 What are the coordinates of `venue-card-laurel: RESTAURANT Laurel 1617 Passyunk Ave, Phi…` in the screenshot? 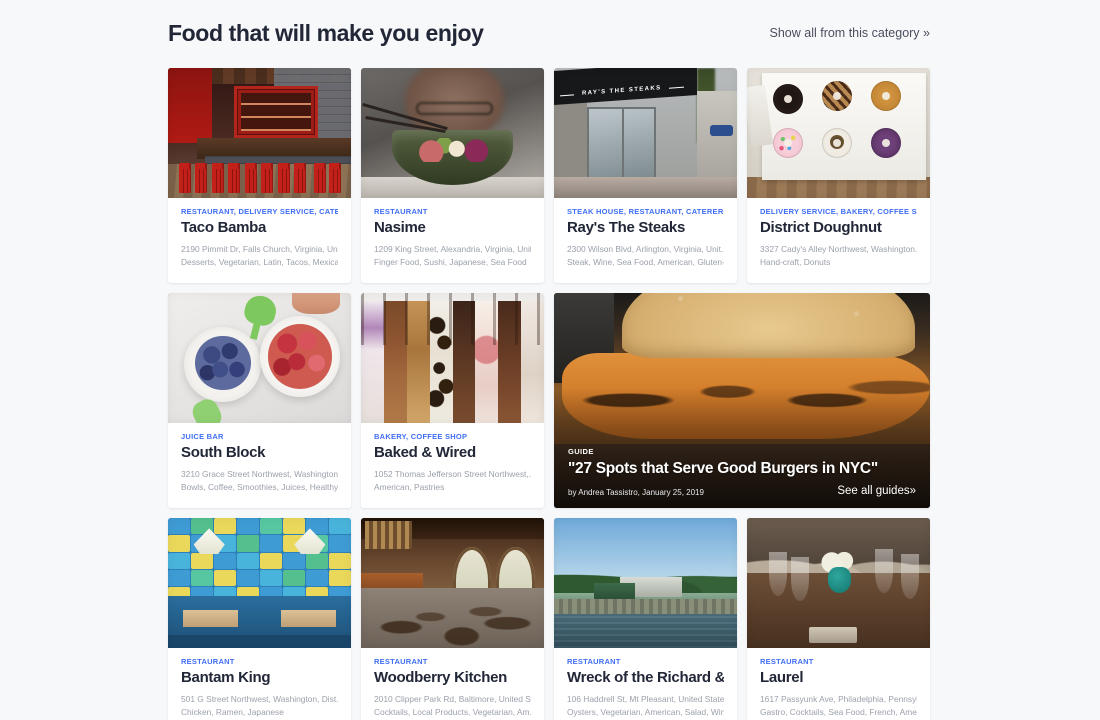 It's located at (838, 619).